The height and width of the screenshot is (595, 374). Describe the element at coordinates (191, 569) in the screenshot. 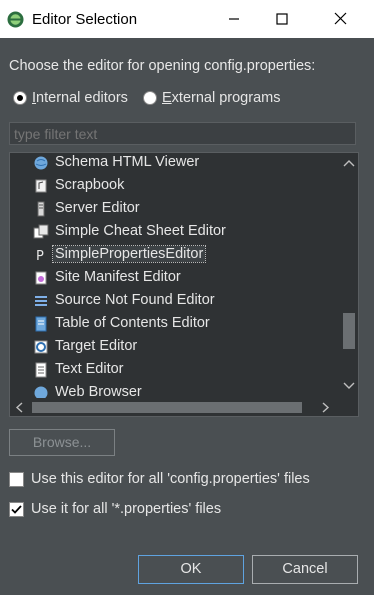

I see `ok-button: OK` at that location.